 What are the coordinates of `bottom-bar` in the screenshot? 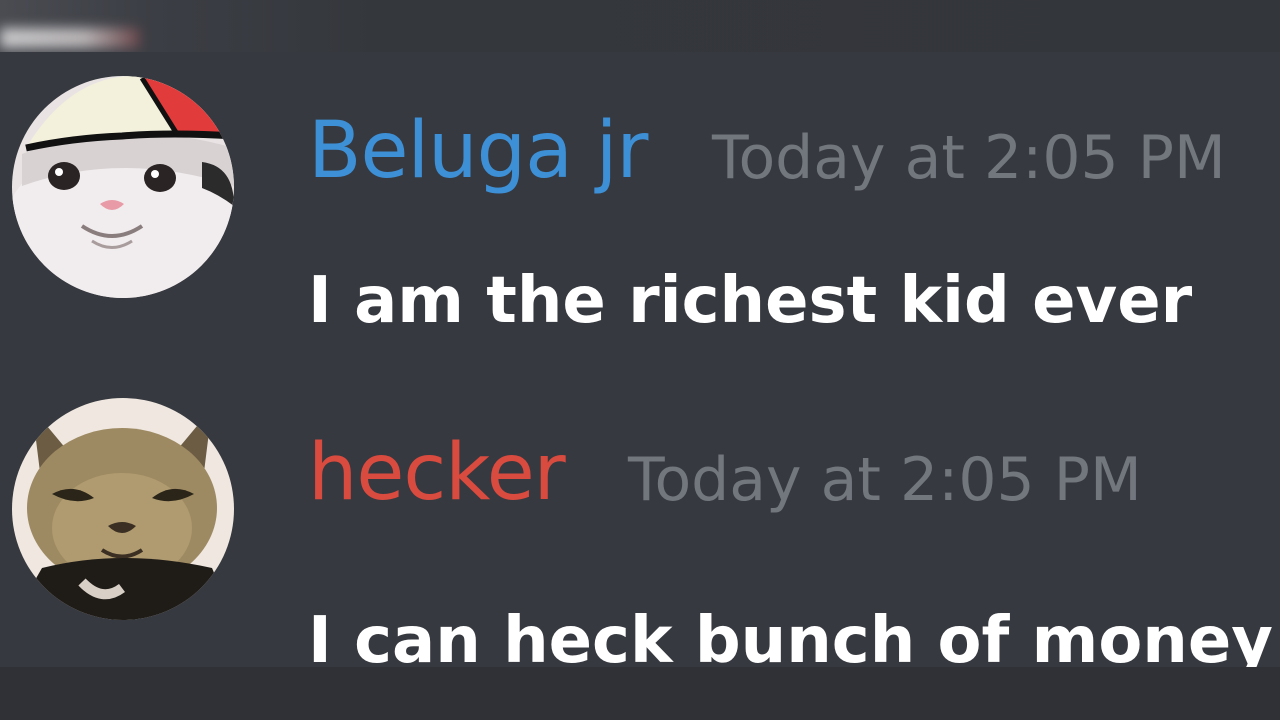 It's located at (640, 693).